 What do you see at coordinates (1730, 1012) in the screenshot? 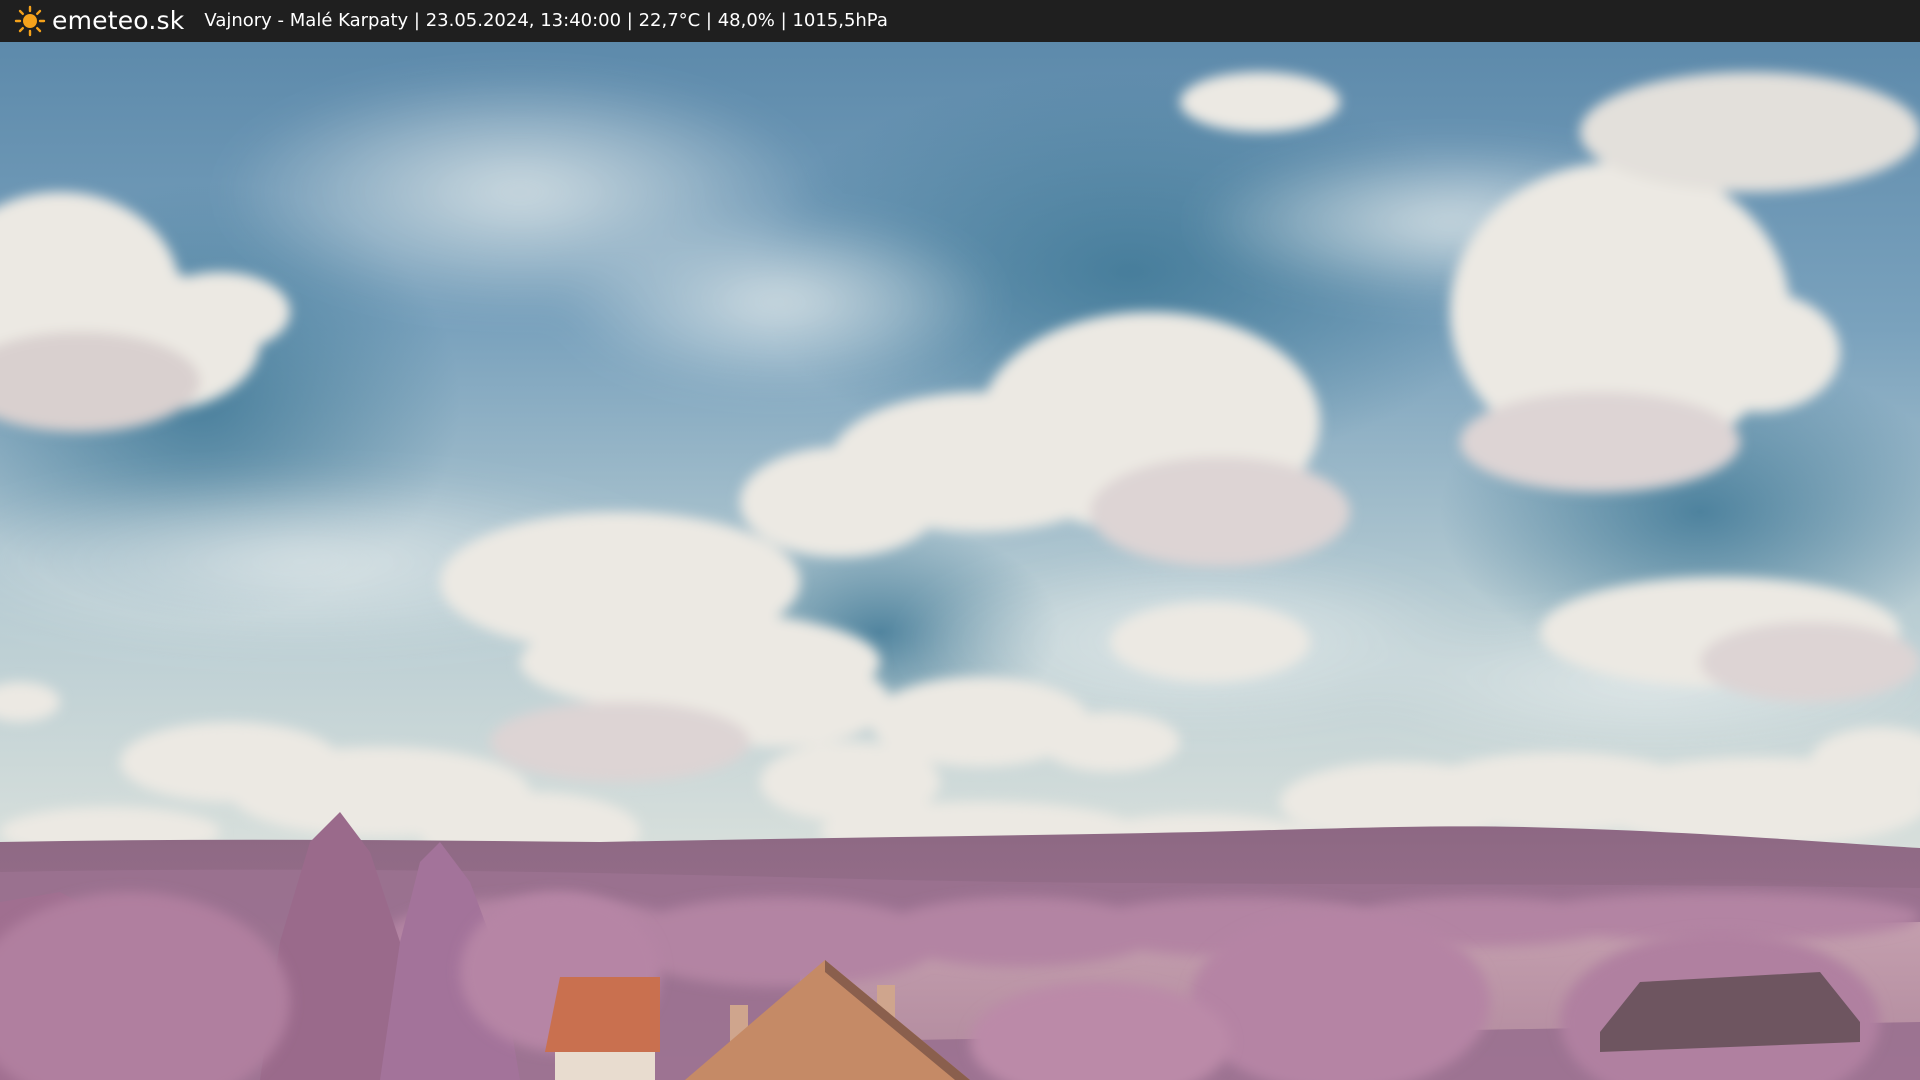
I see `house-right` at bounding box center [1730, 1012].